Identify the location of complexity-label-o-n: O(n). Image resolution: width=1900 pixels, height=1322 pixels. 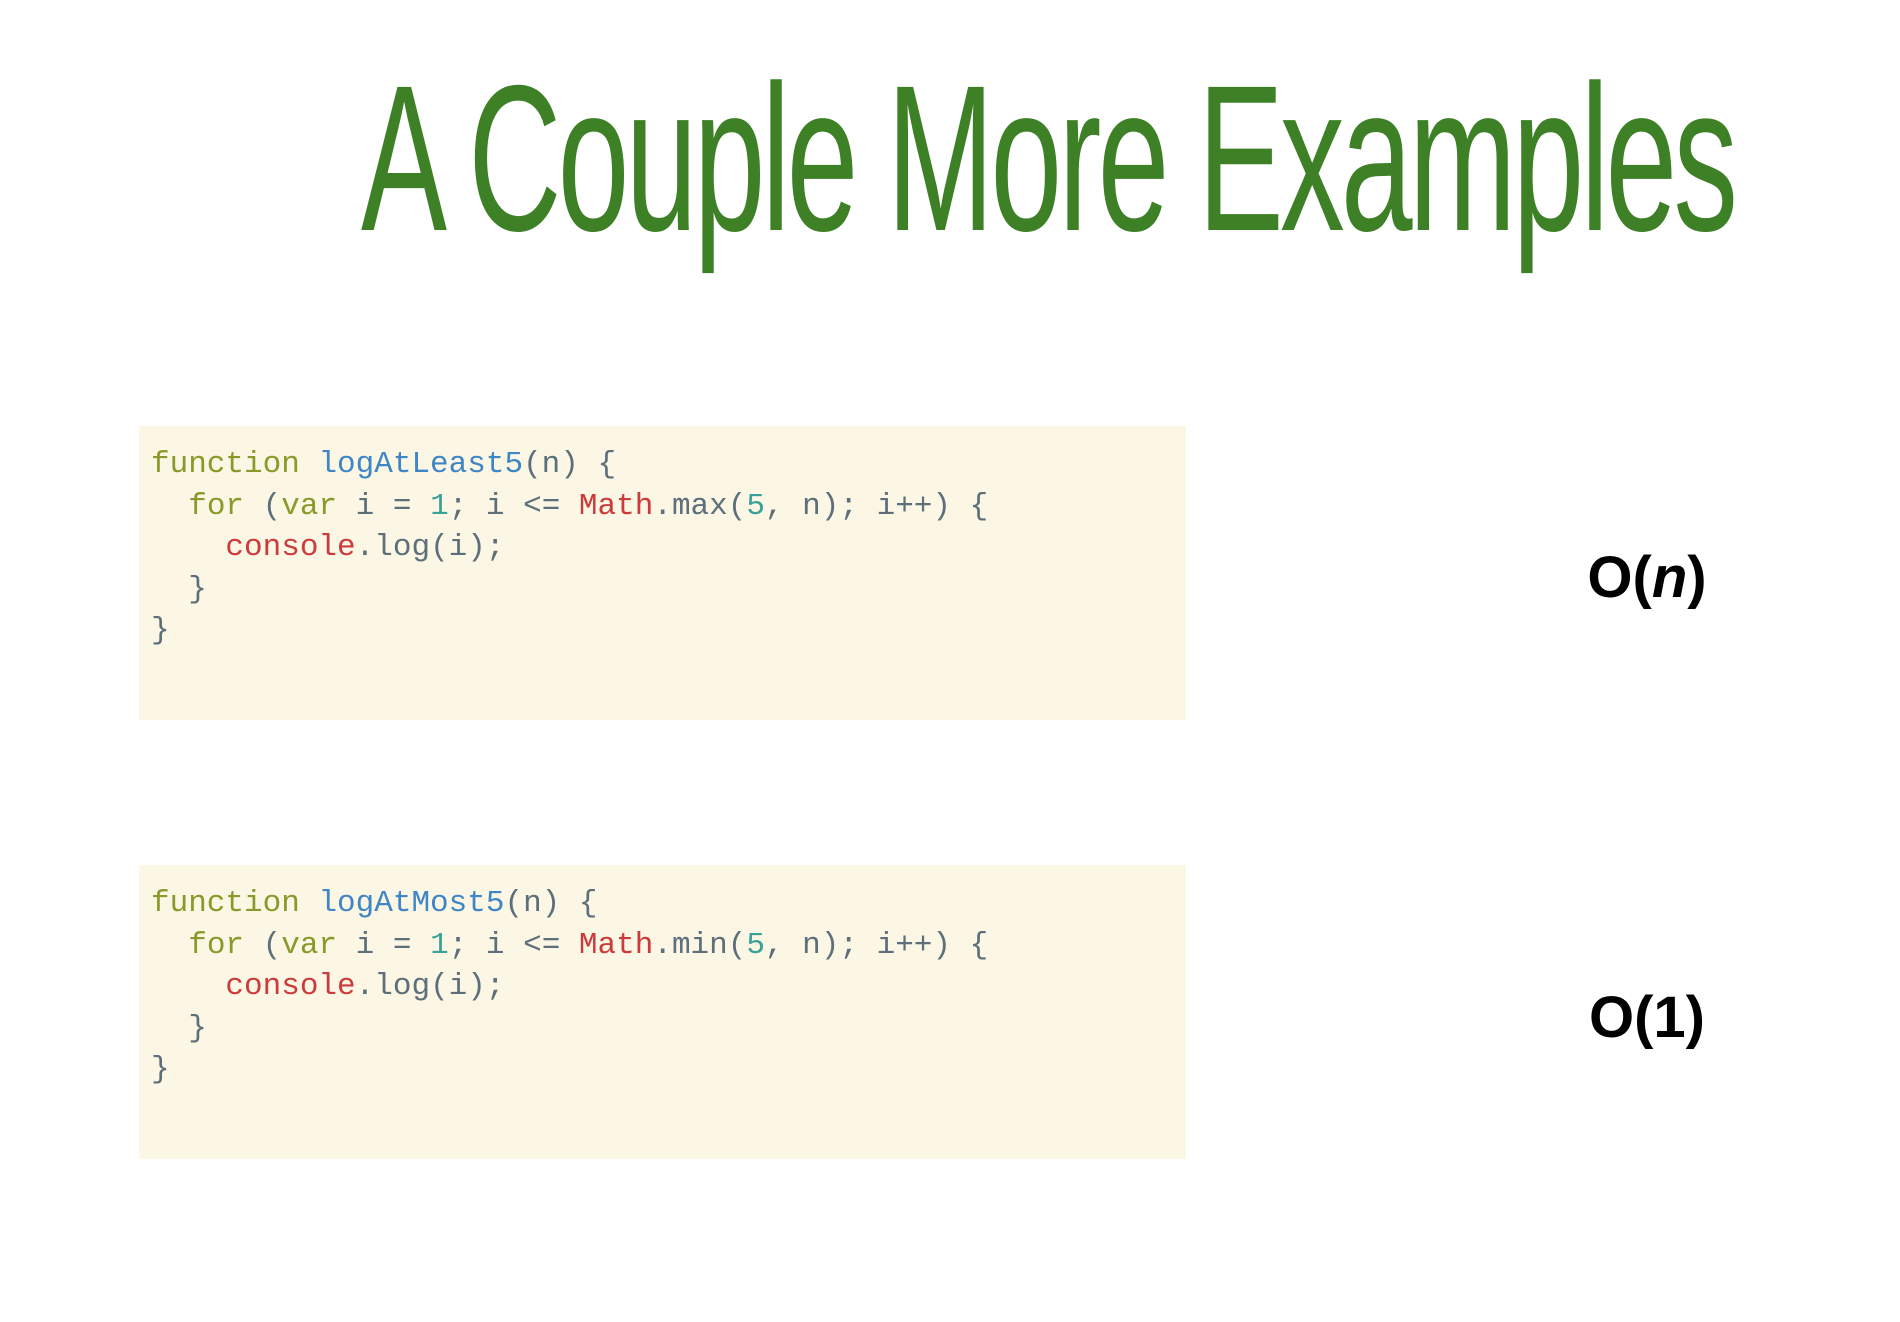
(1647, 577).